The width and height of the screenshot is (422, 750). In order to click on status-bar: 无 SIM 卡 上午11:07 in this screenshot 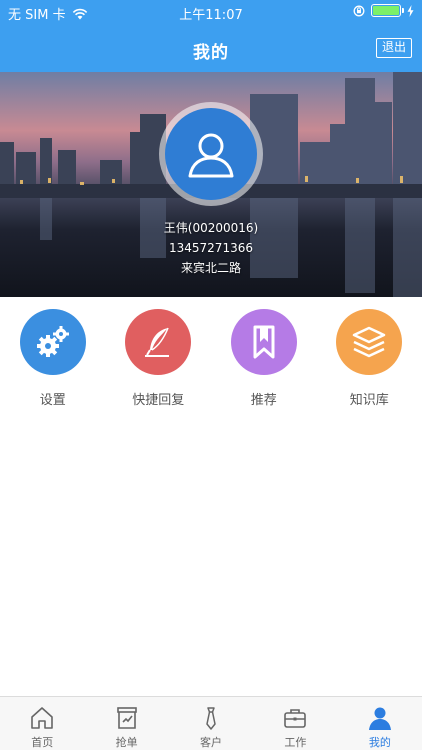, I will do `click(211, 12)`.